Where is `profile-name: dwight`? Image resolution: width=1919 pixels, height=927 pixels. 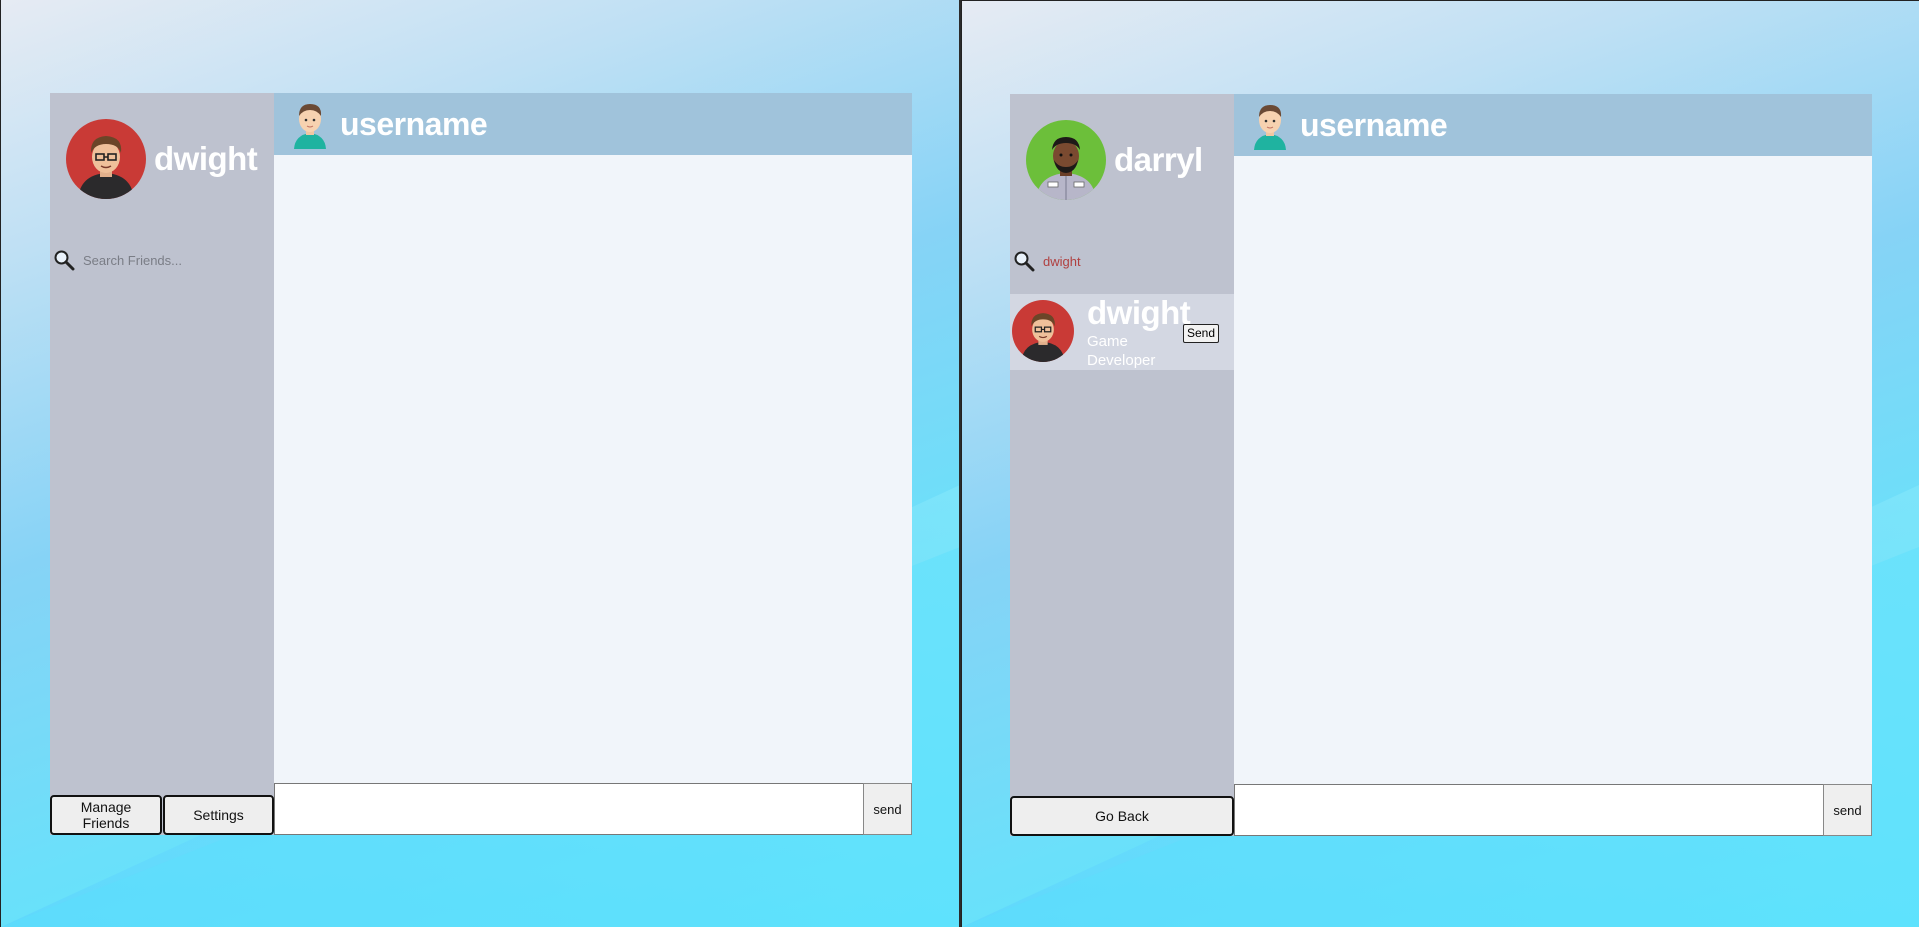
profile-name: dwight is located at coordinates (206, 158).